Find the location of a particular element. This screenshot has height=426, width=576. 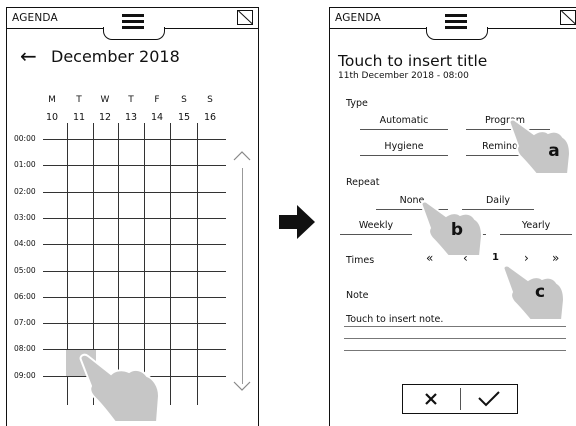

day-letter: M is located at coordinates (52, 100).